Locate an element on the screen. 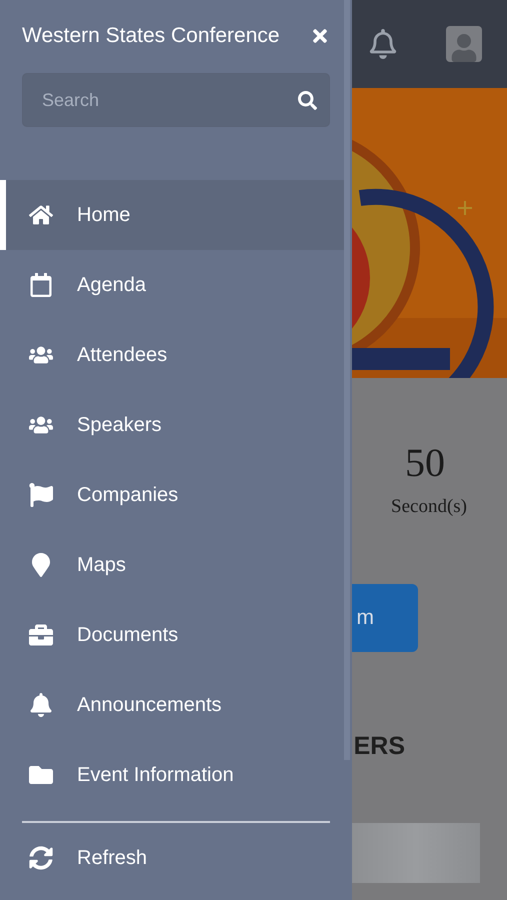  folder-icon is located at coordinates (41, 775).